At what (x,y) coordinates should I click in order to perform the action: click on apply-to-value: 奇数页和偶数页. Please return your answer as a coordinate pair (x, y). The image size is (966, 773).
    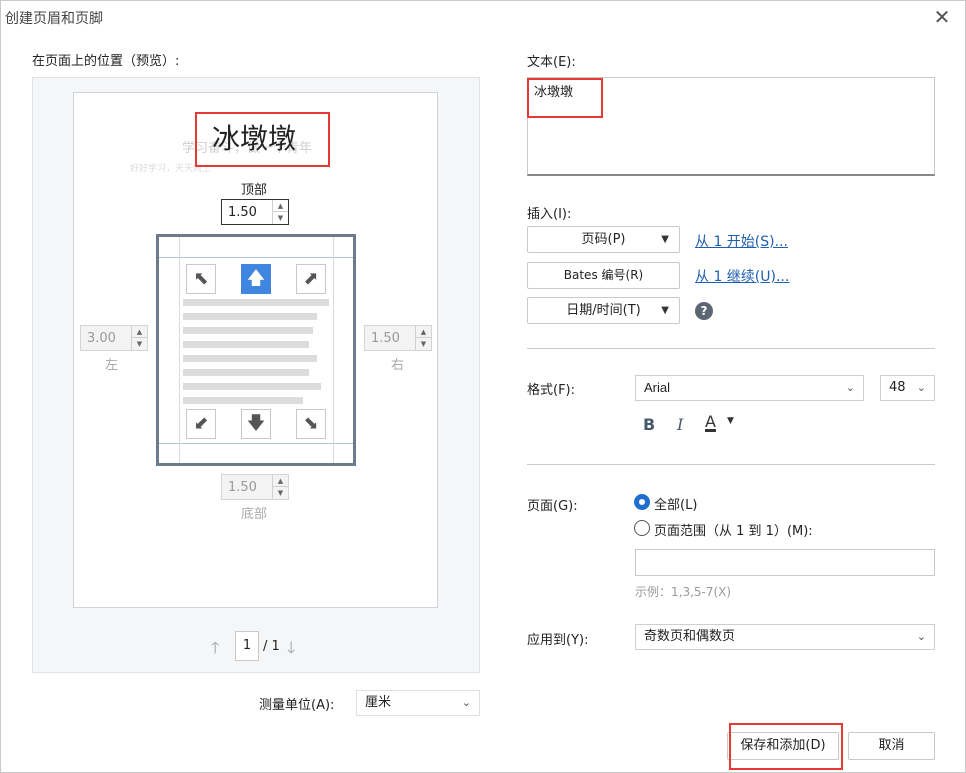
    Looking at the image, I should click on (690, 636).